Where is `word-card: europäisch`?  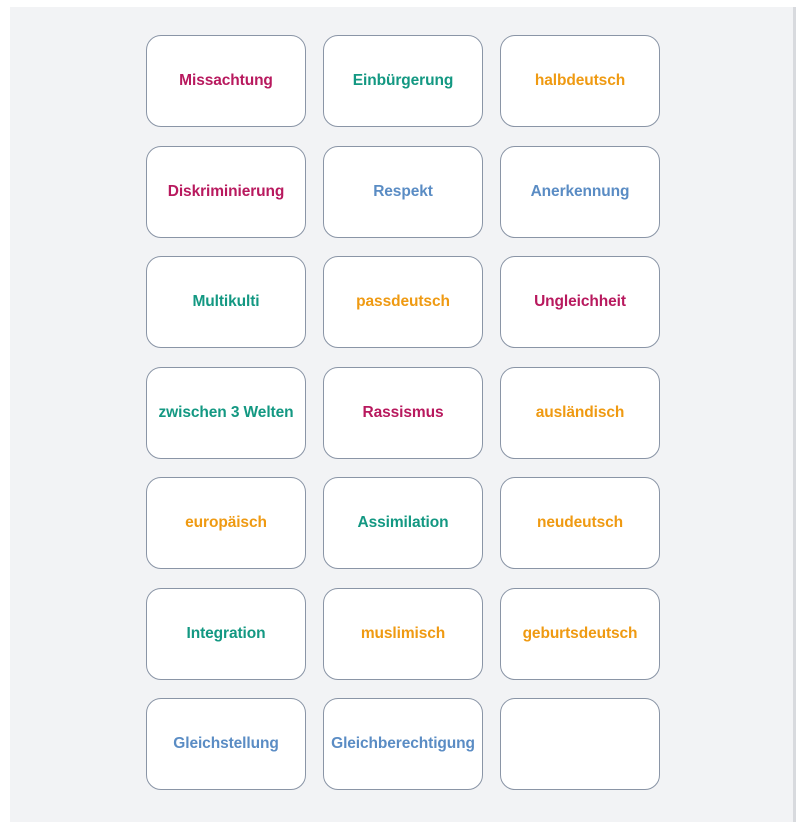
word-card: europäisch is located at coordinates (226, 523).